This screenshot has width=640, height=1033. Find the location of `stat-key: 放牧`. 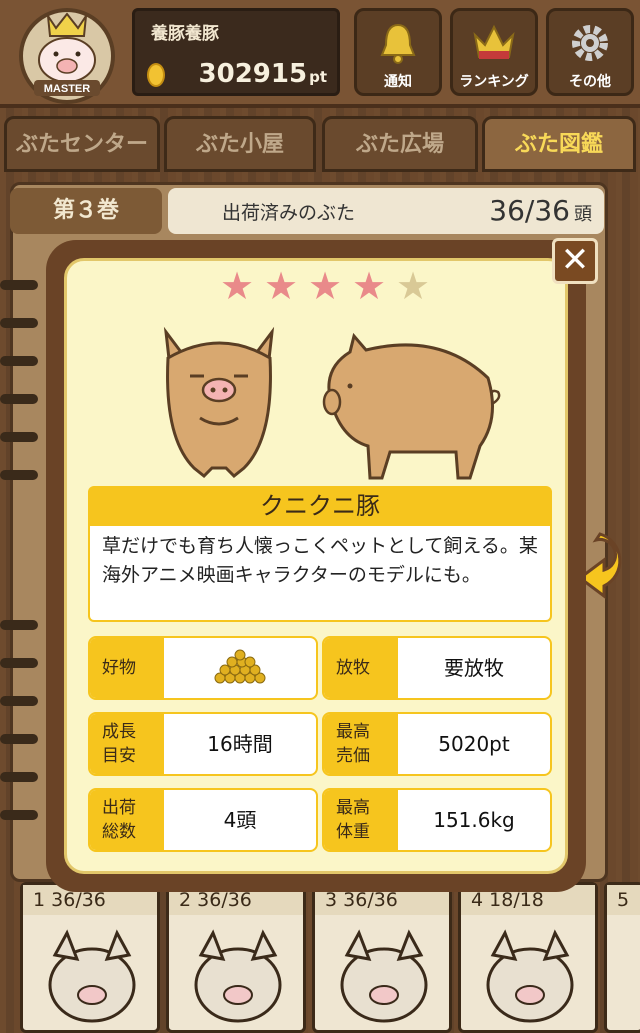

stat-key: 放牧 is located at coordinates (361, 668).